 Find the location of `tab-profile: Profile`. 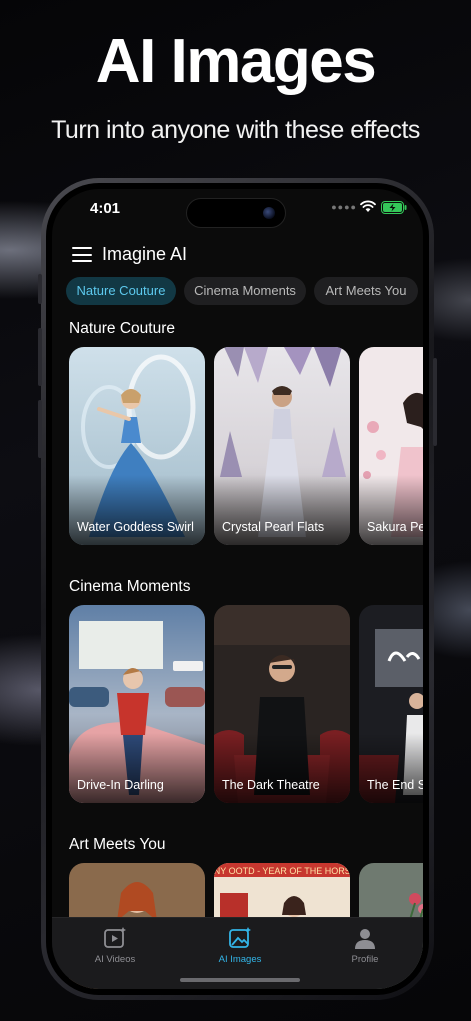

tab-profile: Profile is located at coordinates (364, 953).